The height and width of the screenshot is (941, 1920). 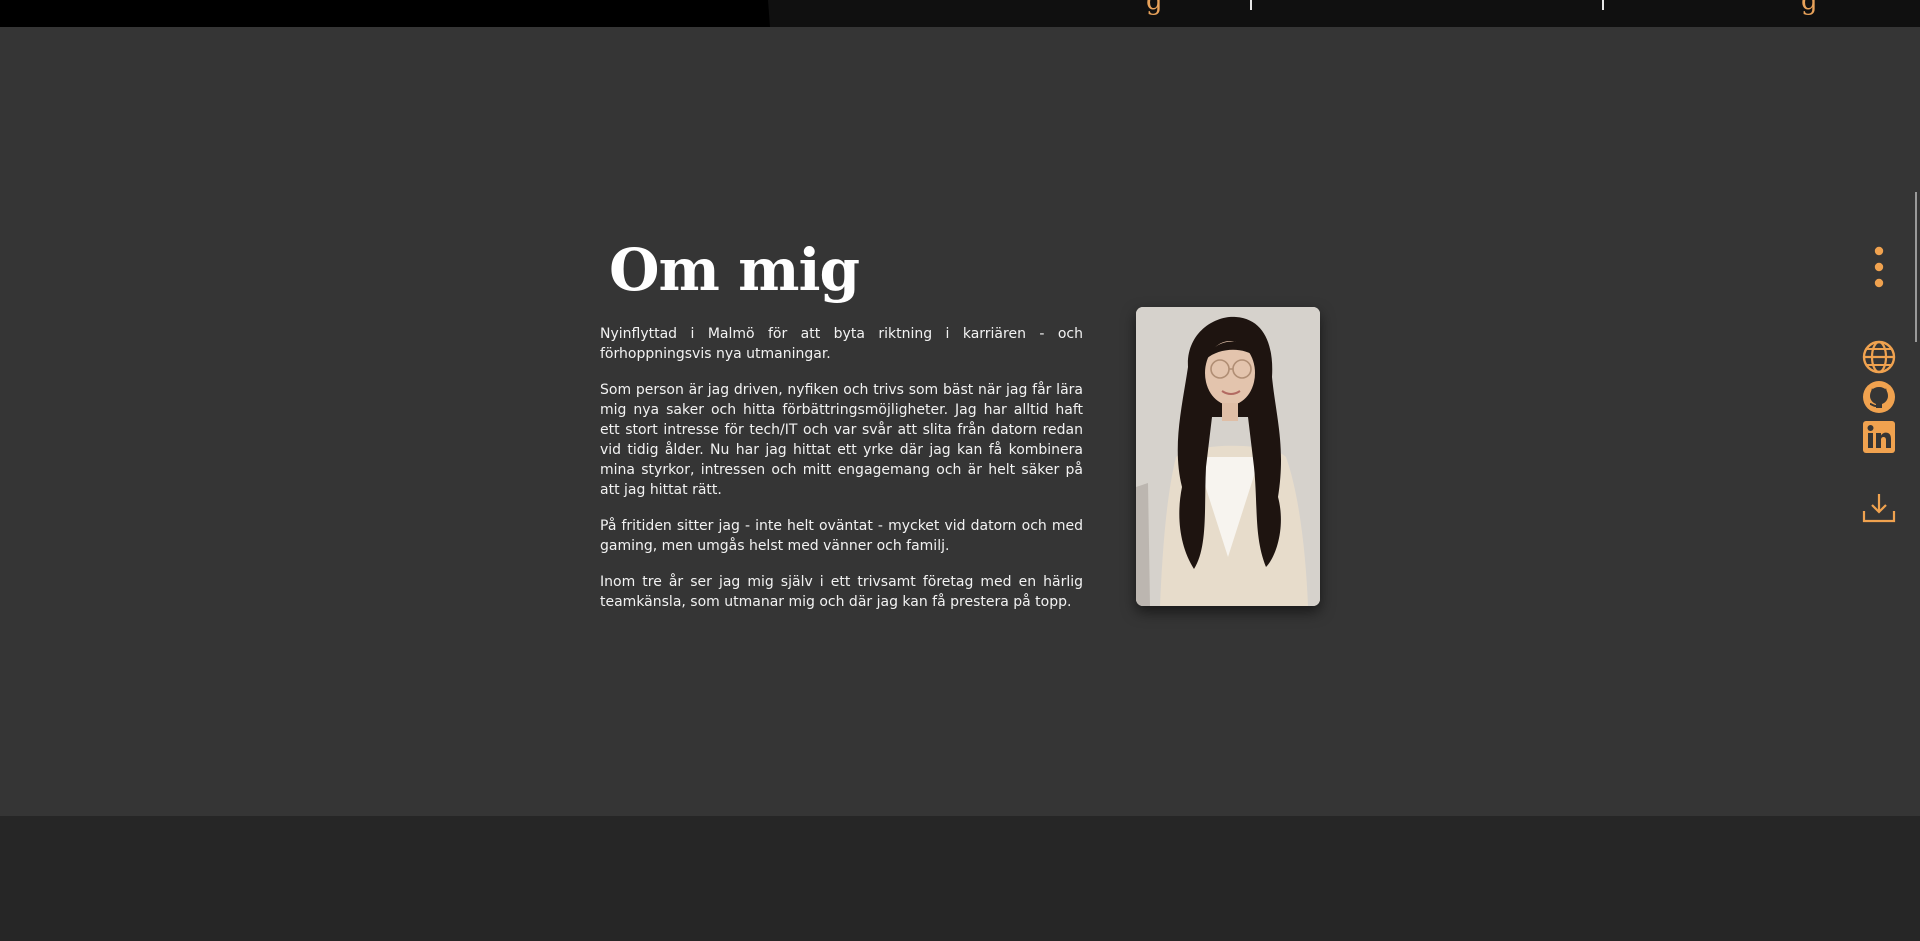 I want to click on profile-photo, so click(x=1228, y=456).